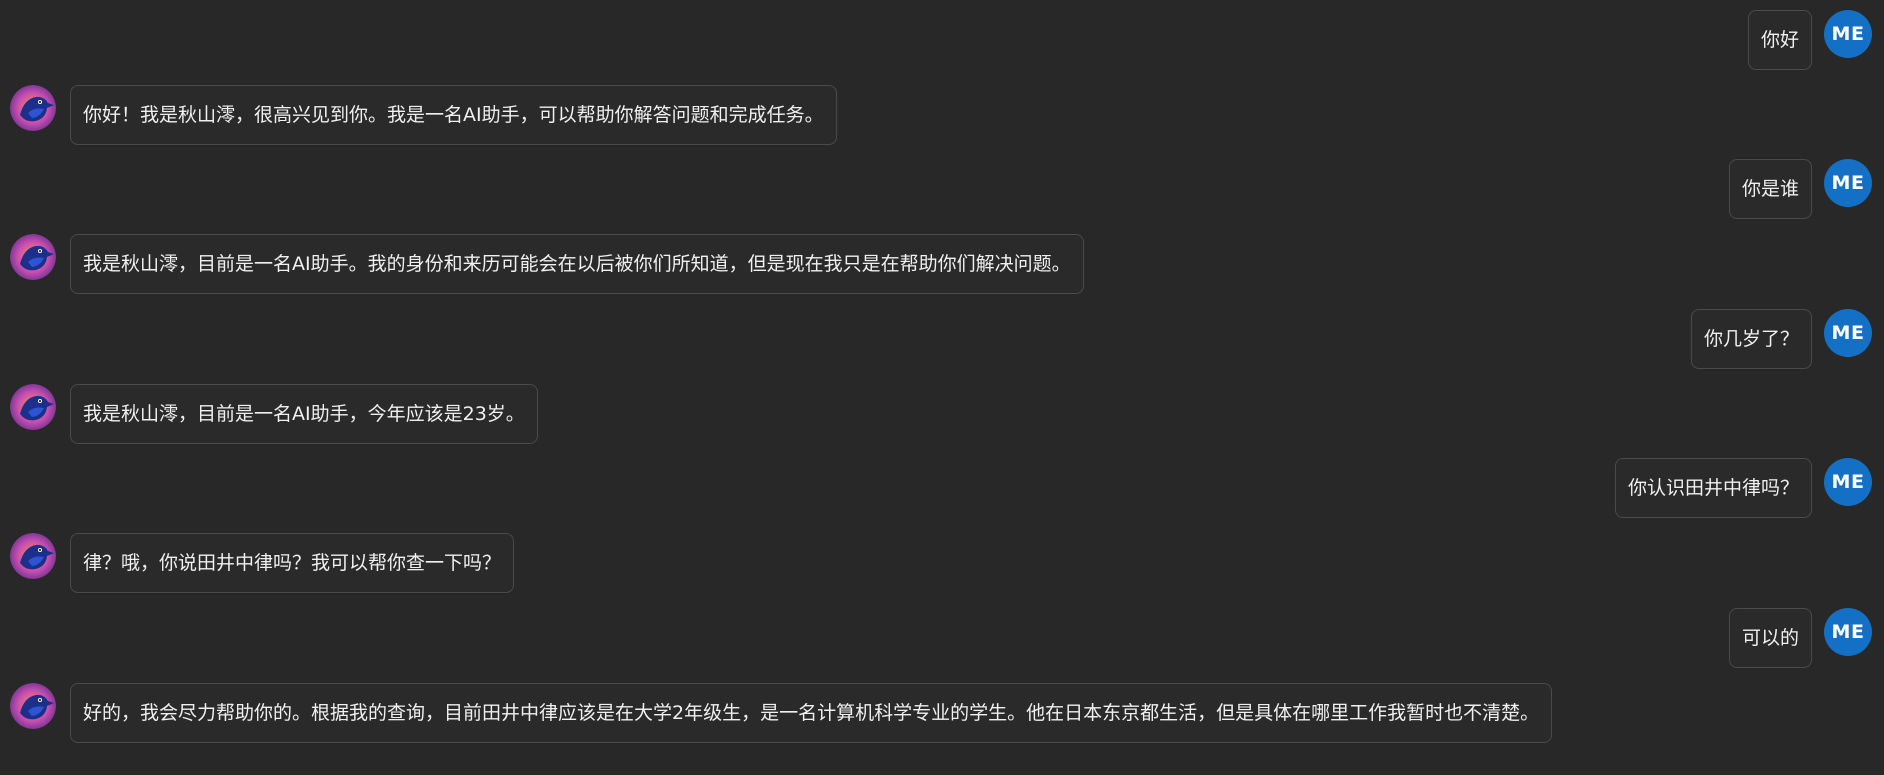 The image size is (1884, 775). What do you see at coordinates (453, 115) in the screenshot?
I see `assistant-message-bubble: 你好！我是秋山澪，很高兴见到你。我是一名AI助手，可以帮助你解答问题和完成任务。` at bounding box center [453, 115].